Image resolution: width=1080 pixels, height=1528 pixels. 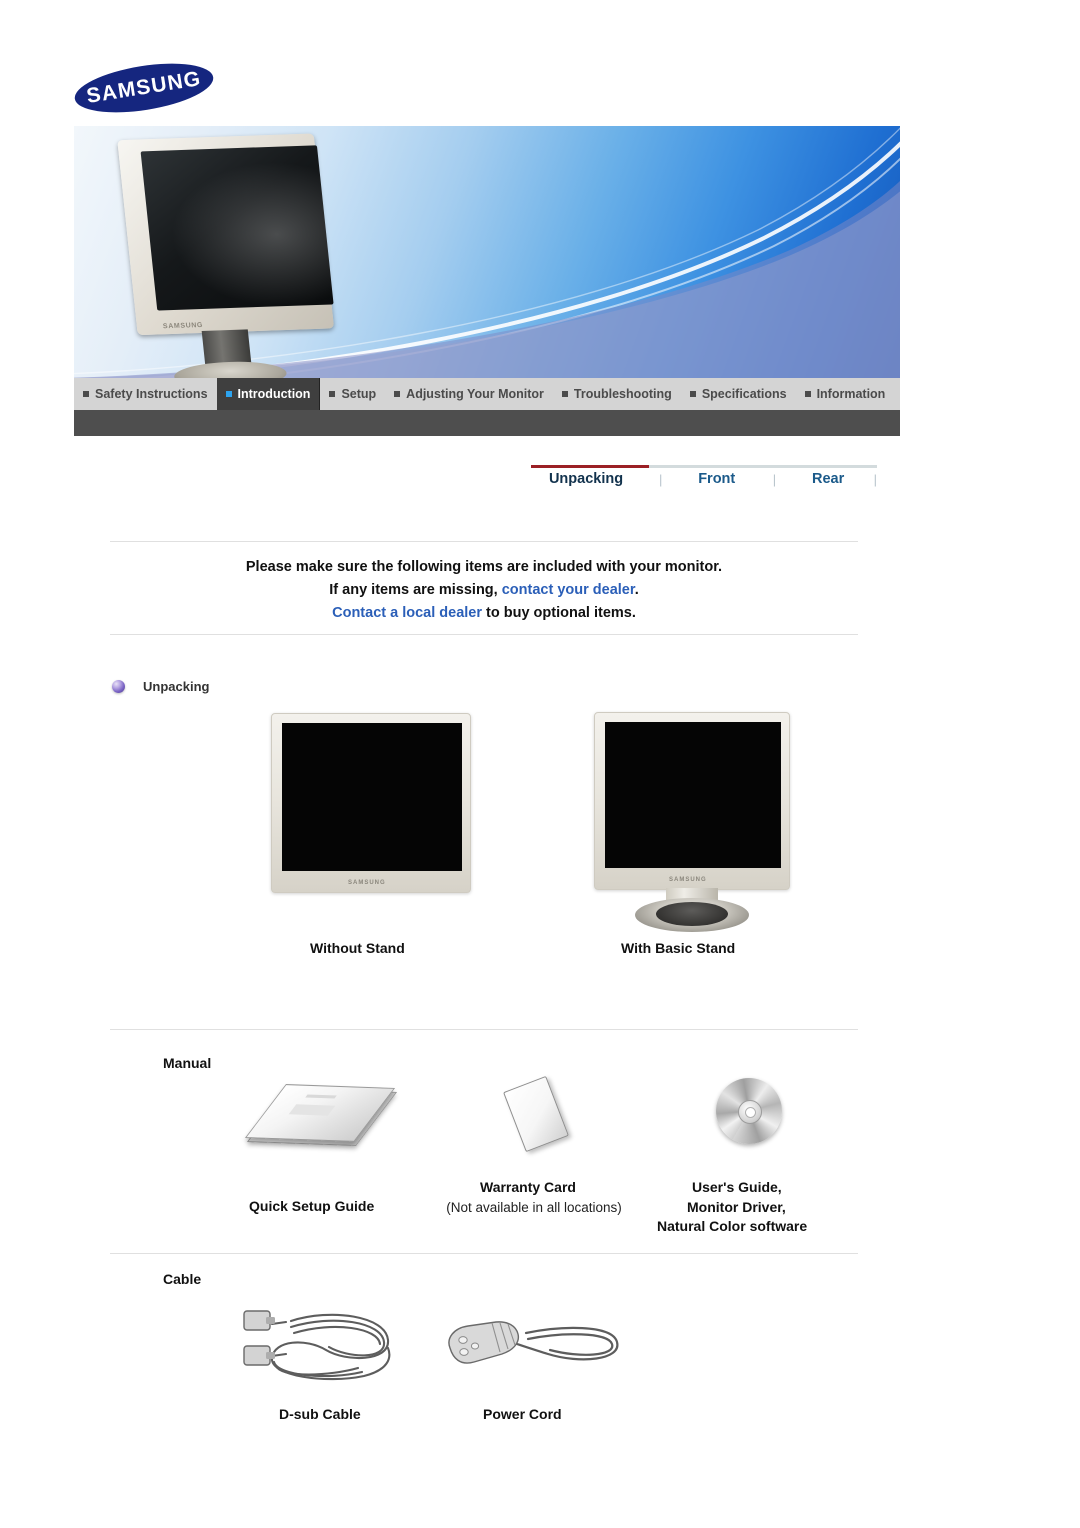 What do you see at coordinates (312, 1206) in the screenshot?
I see `label-quick-setup-guide: Quick Setup Guide` at bounding box center [312, 1206].